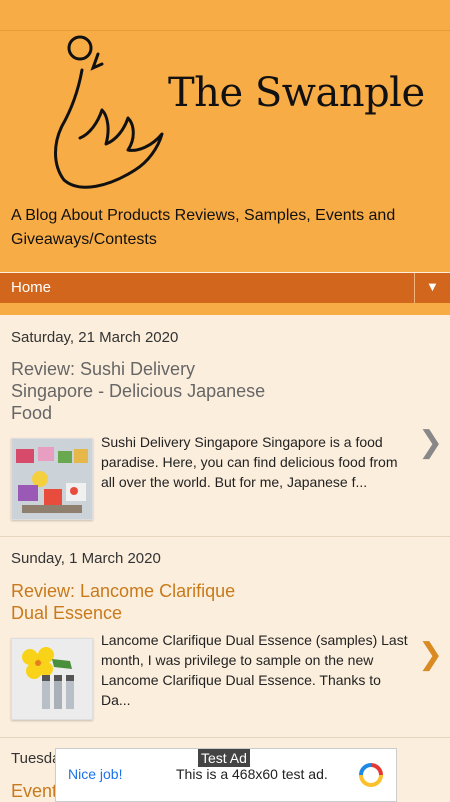 This screenshot has width=450, height=802. I want to click on header-top-line, so click(225, 30).